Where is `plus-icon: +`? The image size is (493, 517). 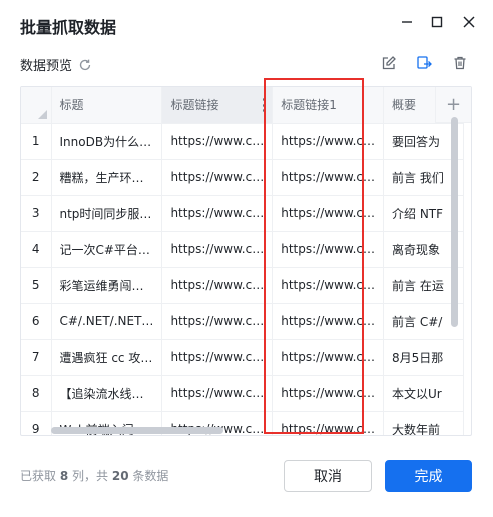 plus-icon: + is located at coordinates (453, 104).